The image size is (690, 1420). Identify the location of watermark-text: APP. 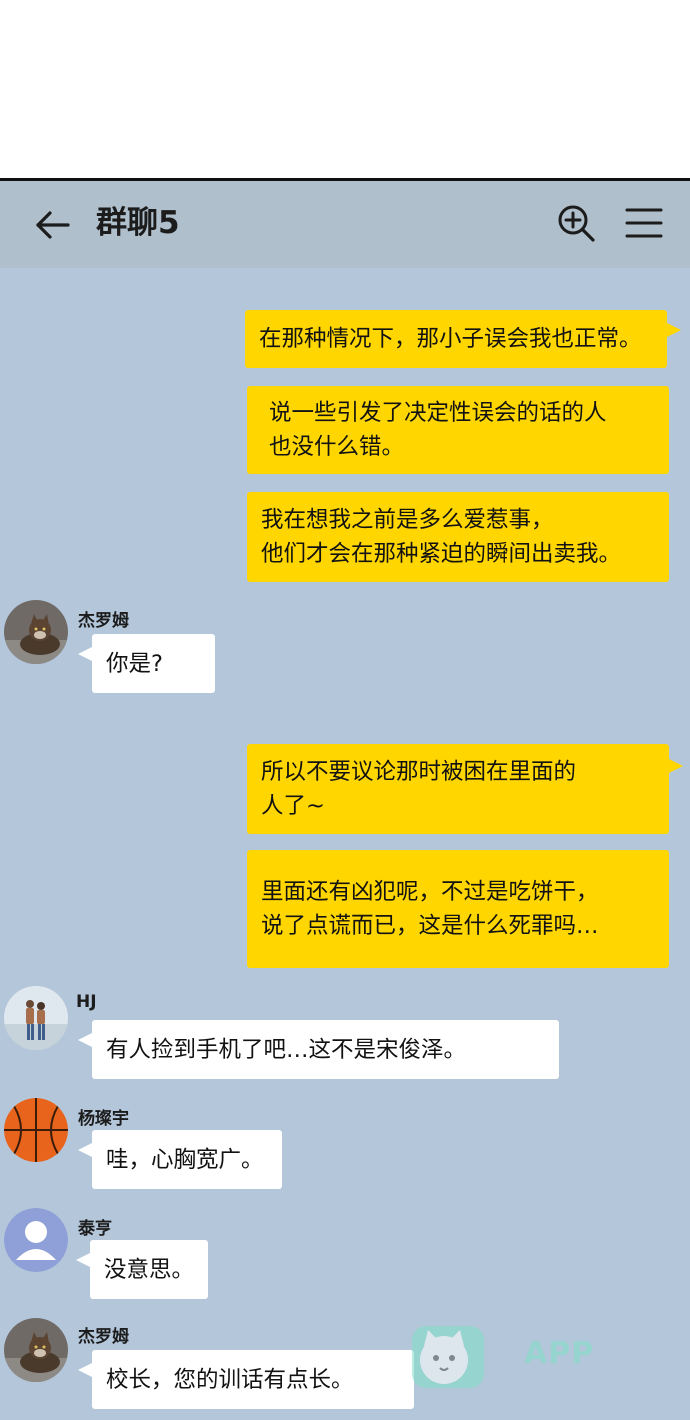
(543, 1353).